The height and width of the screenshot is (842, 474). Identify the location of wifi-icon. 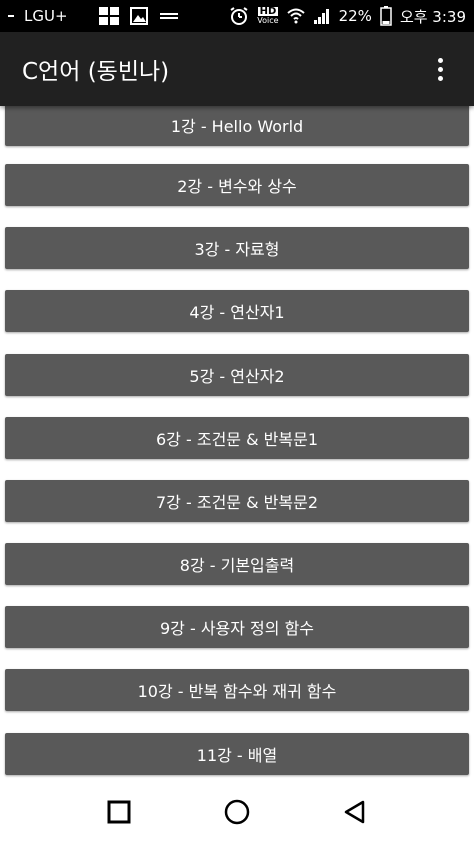
(295, 16).